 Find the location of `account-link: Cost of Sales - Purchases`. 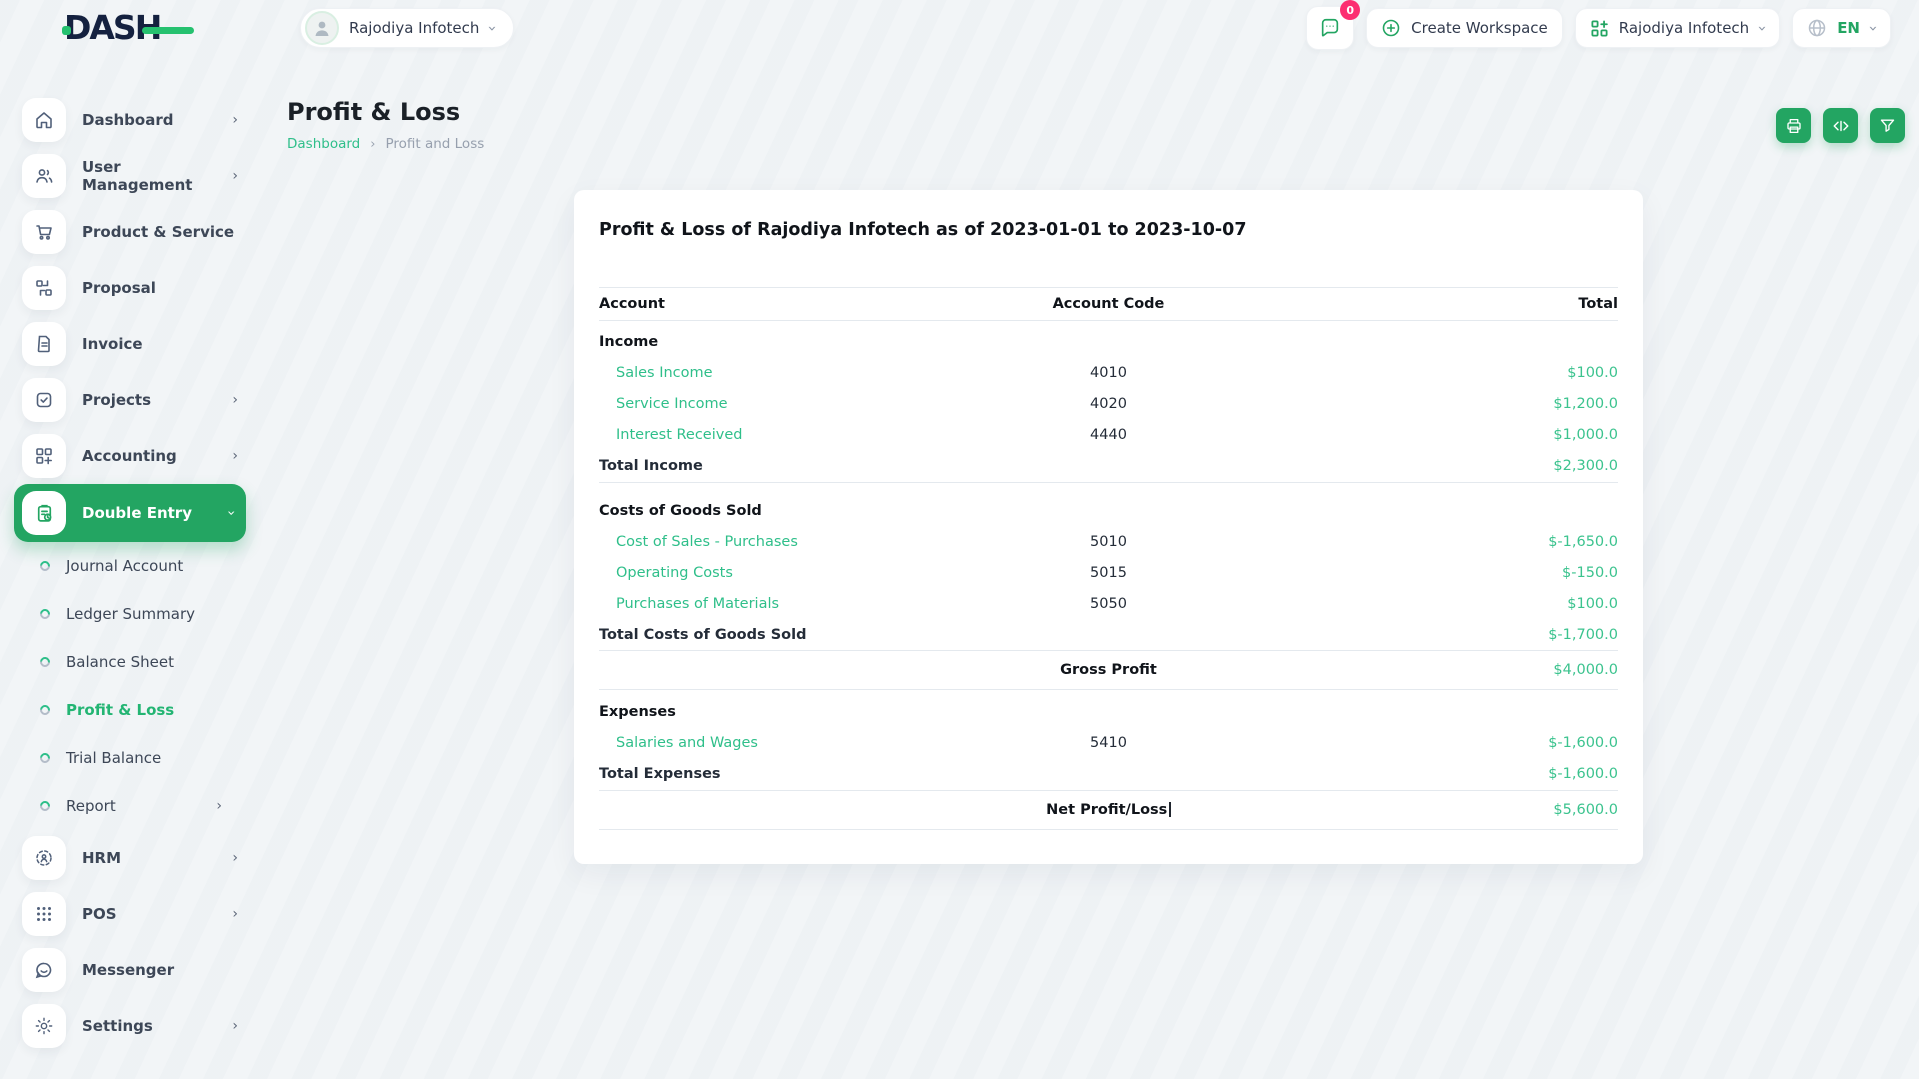

account-link: Cost of Sales - Purchases is located at coordinates (803, 541).